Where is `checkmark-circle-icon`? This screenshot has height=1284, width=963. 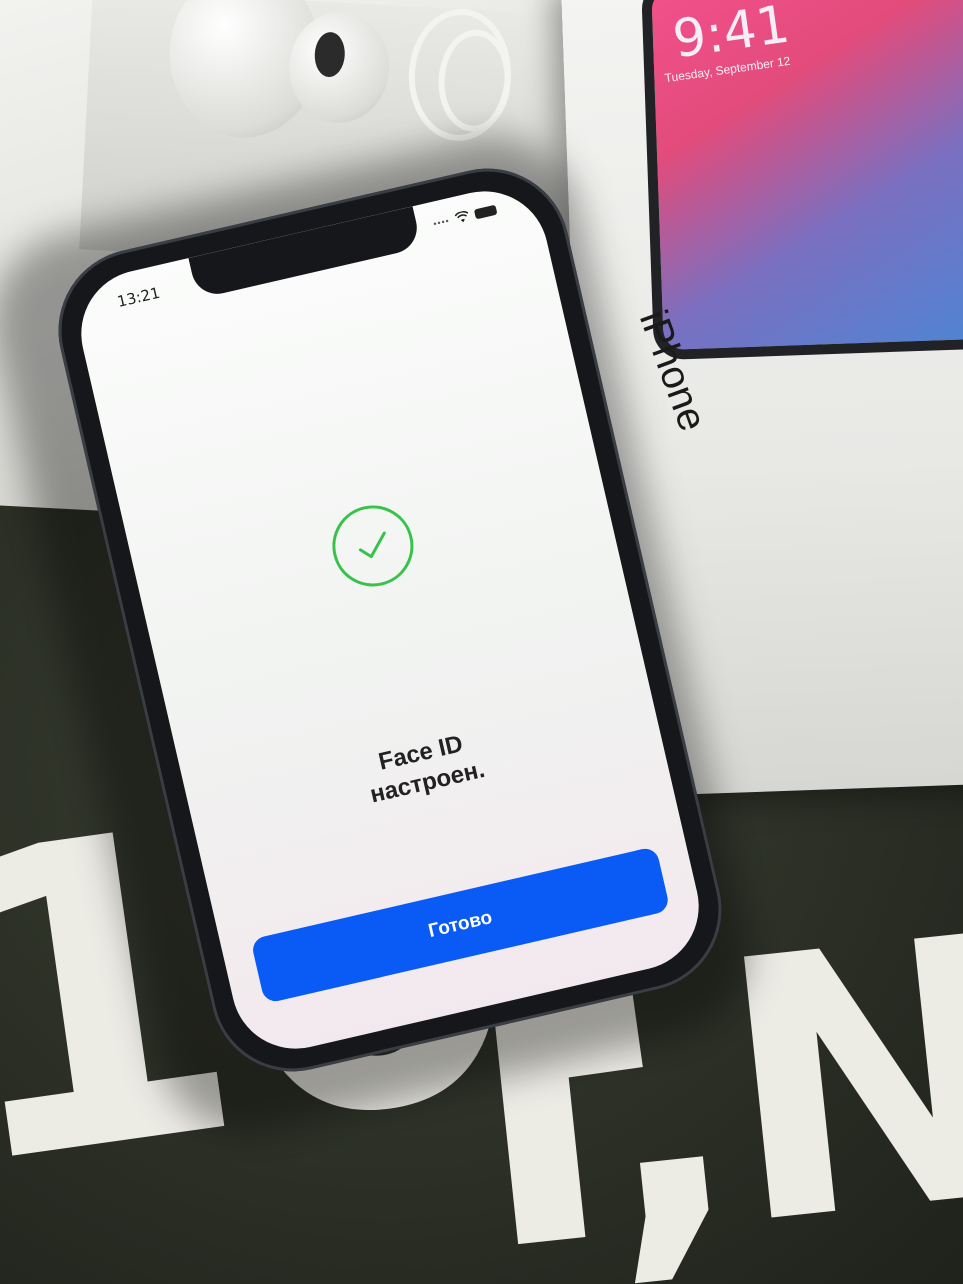
checkmark-circle-icon is located at coordinates (373, 546).